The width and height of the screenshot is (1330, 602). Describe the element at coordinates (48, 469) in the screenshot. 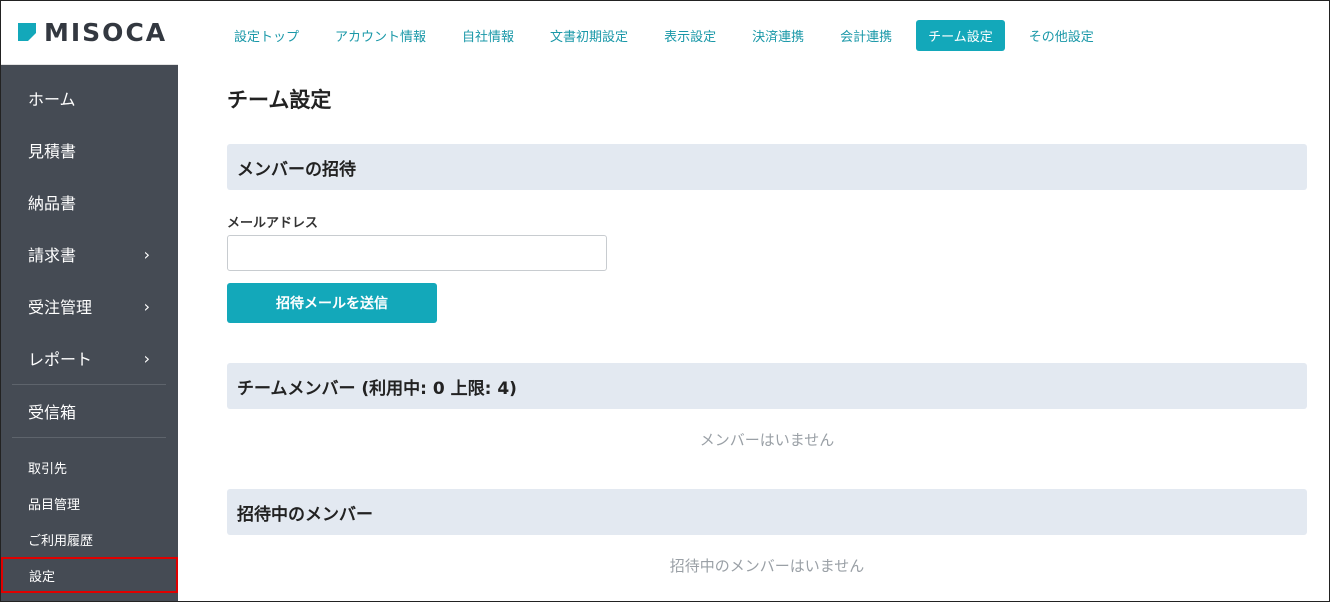

I see `sidebar-item-label: 取引先` at that location.